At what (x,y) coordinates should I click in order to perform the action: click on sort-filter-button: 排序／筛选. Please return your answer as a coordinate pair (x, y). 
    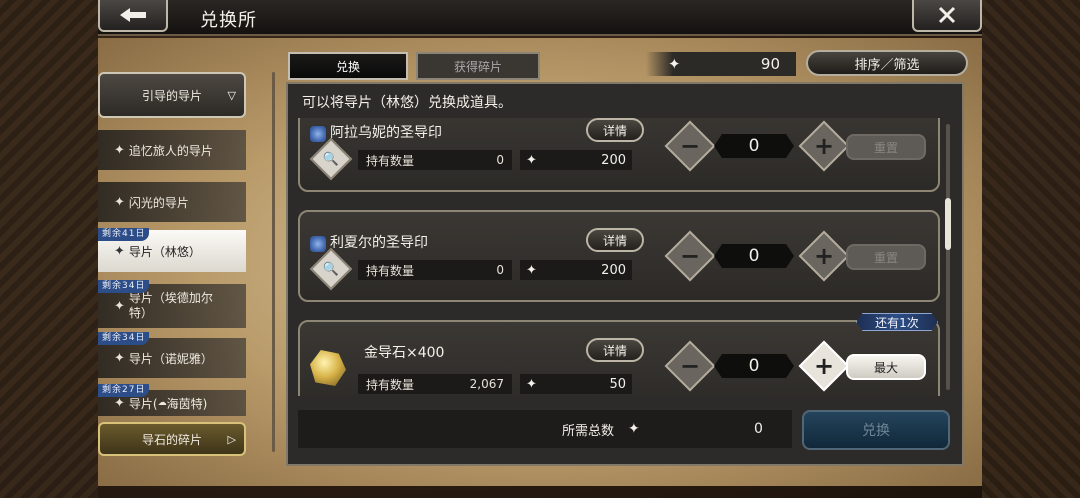
    Looking at the image, I should click on (887, 63).